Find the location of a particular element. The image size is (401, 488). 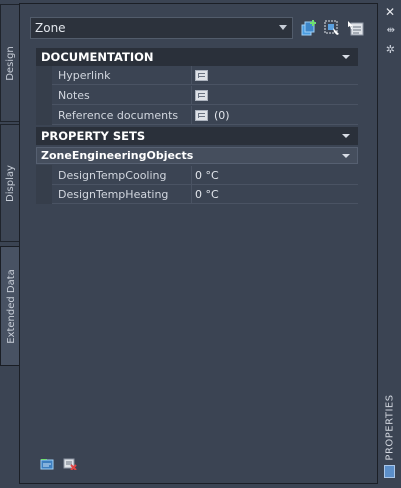

row-label: DesignTempHeating is located at coordinates (122, 194).